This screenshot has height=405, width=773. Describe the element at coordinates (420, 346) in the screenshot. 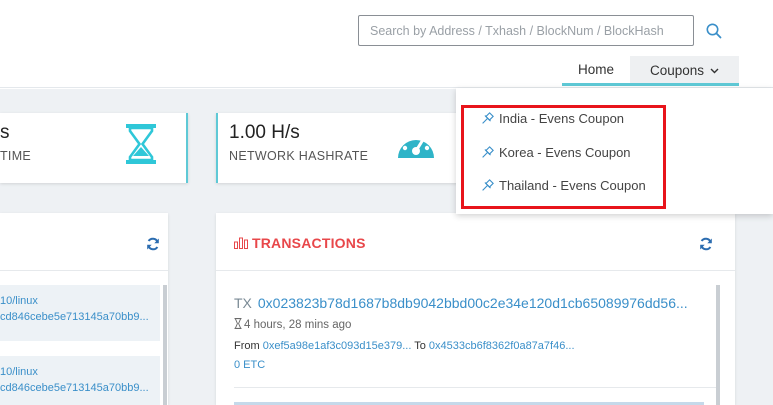

I see `tx-to-label: To` at that location.